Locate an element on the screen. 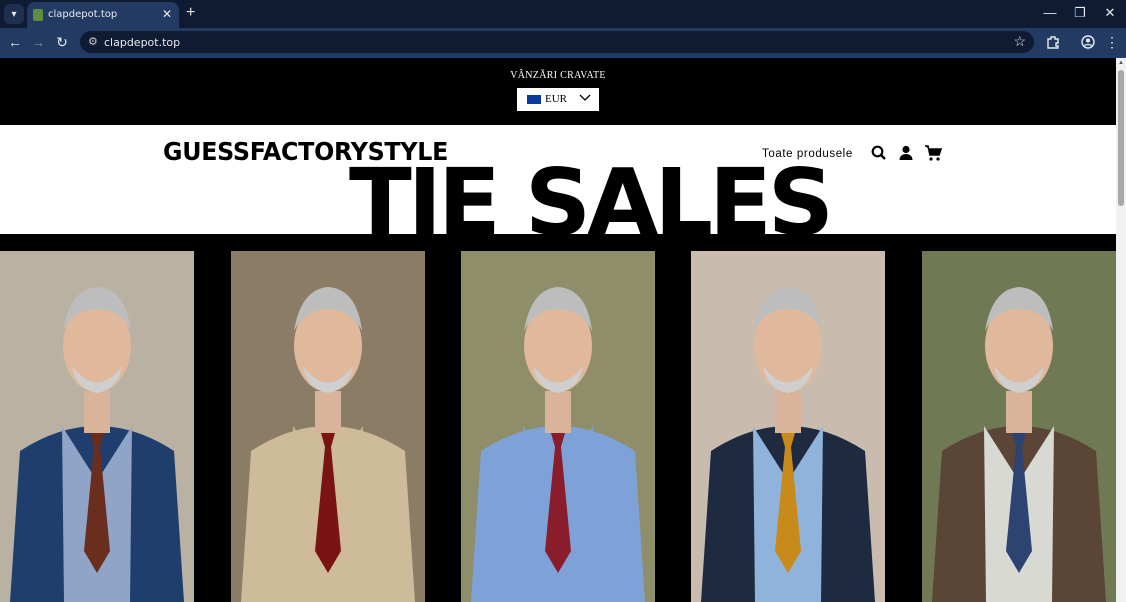 This screenshot has width=1126, height=602. site-info-icon: ⚙ is located at coordinates (93, 41).